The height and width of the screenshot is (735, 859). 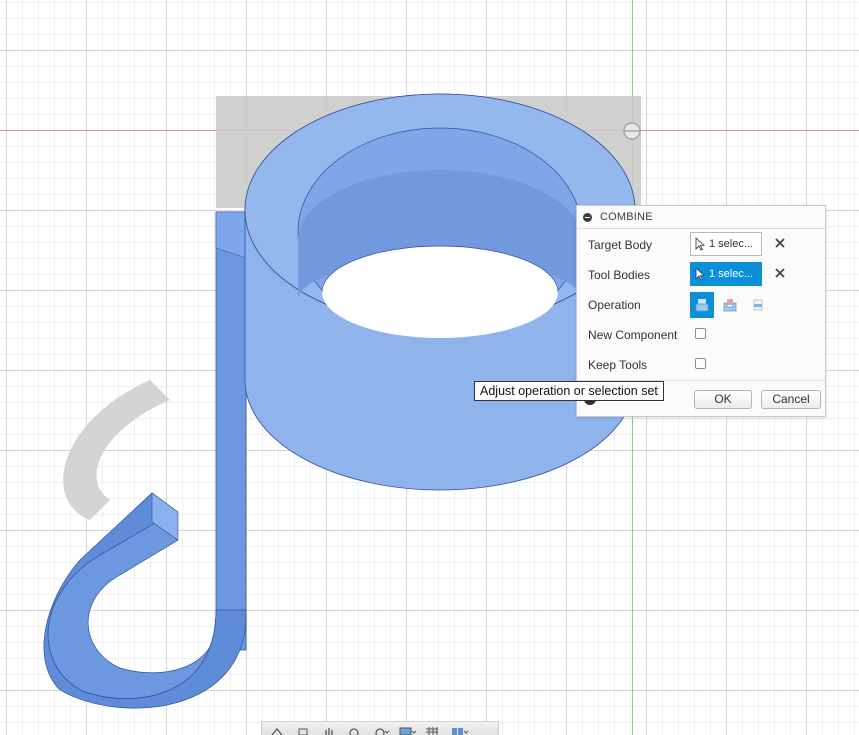 I want to click on cut-icon, so click(x=730, y=305).